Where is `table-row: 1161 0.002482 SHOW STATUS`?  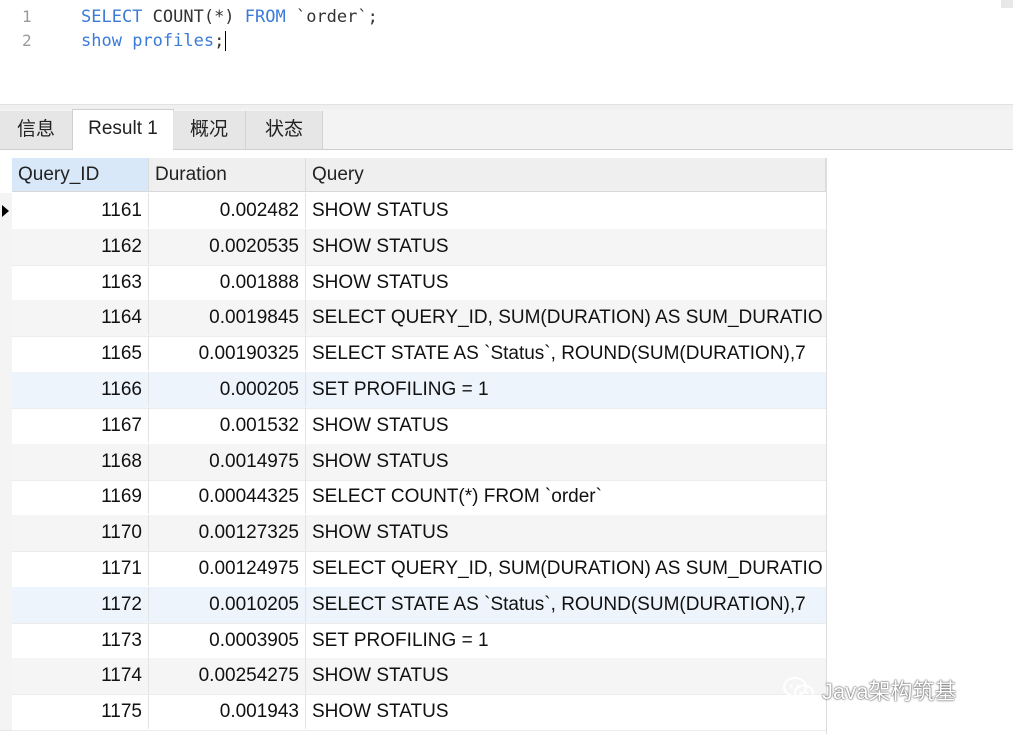 table-row: 1161 0.002482 SHOW STATUS is located at coordinates (419, 211).